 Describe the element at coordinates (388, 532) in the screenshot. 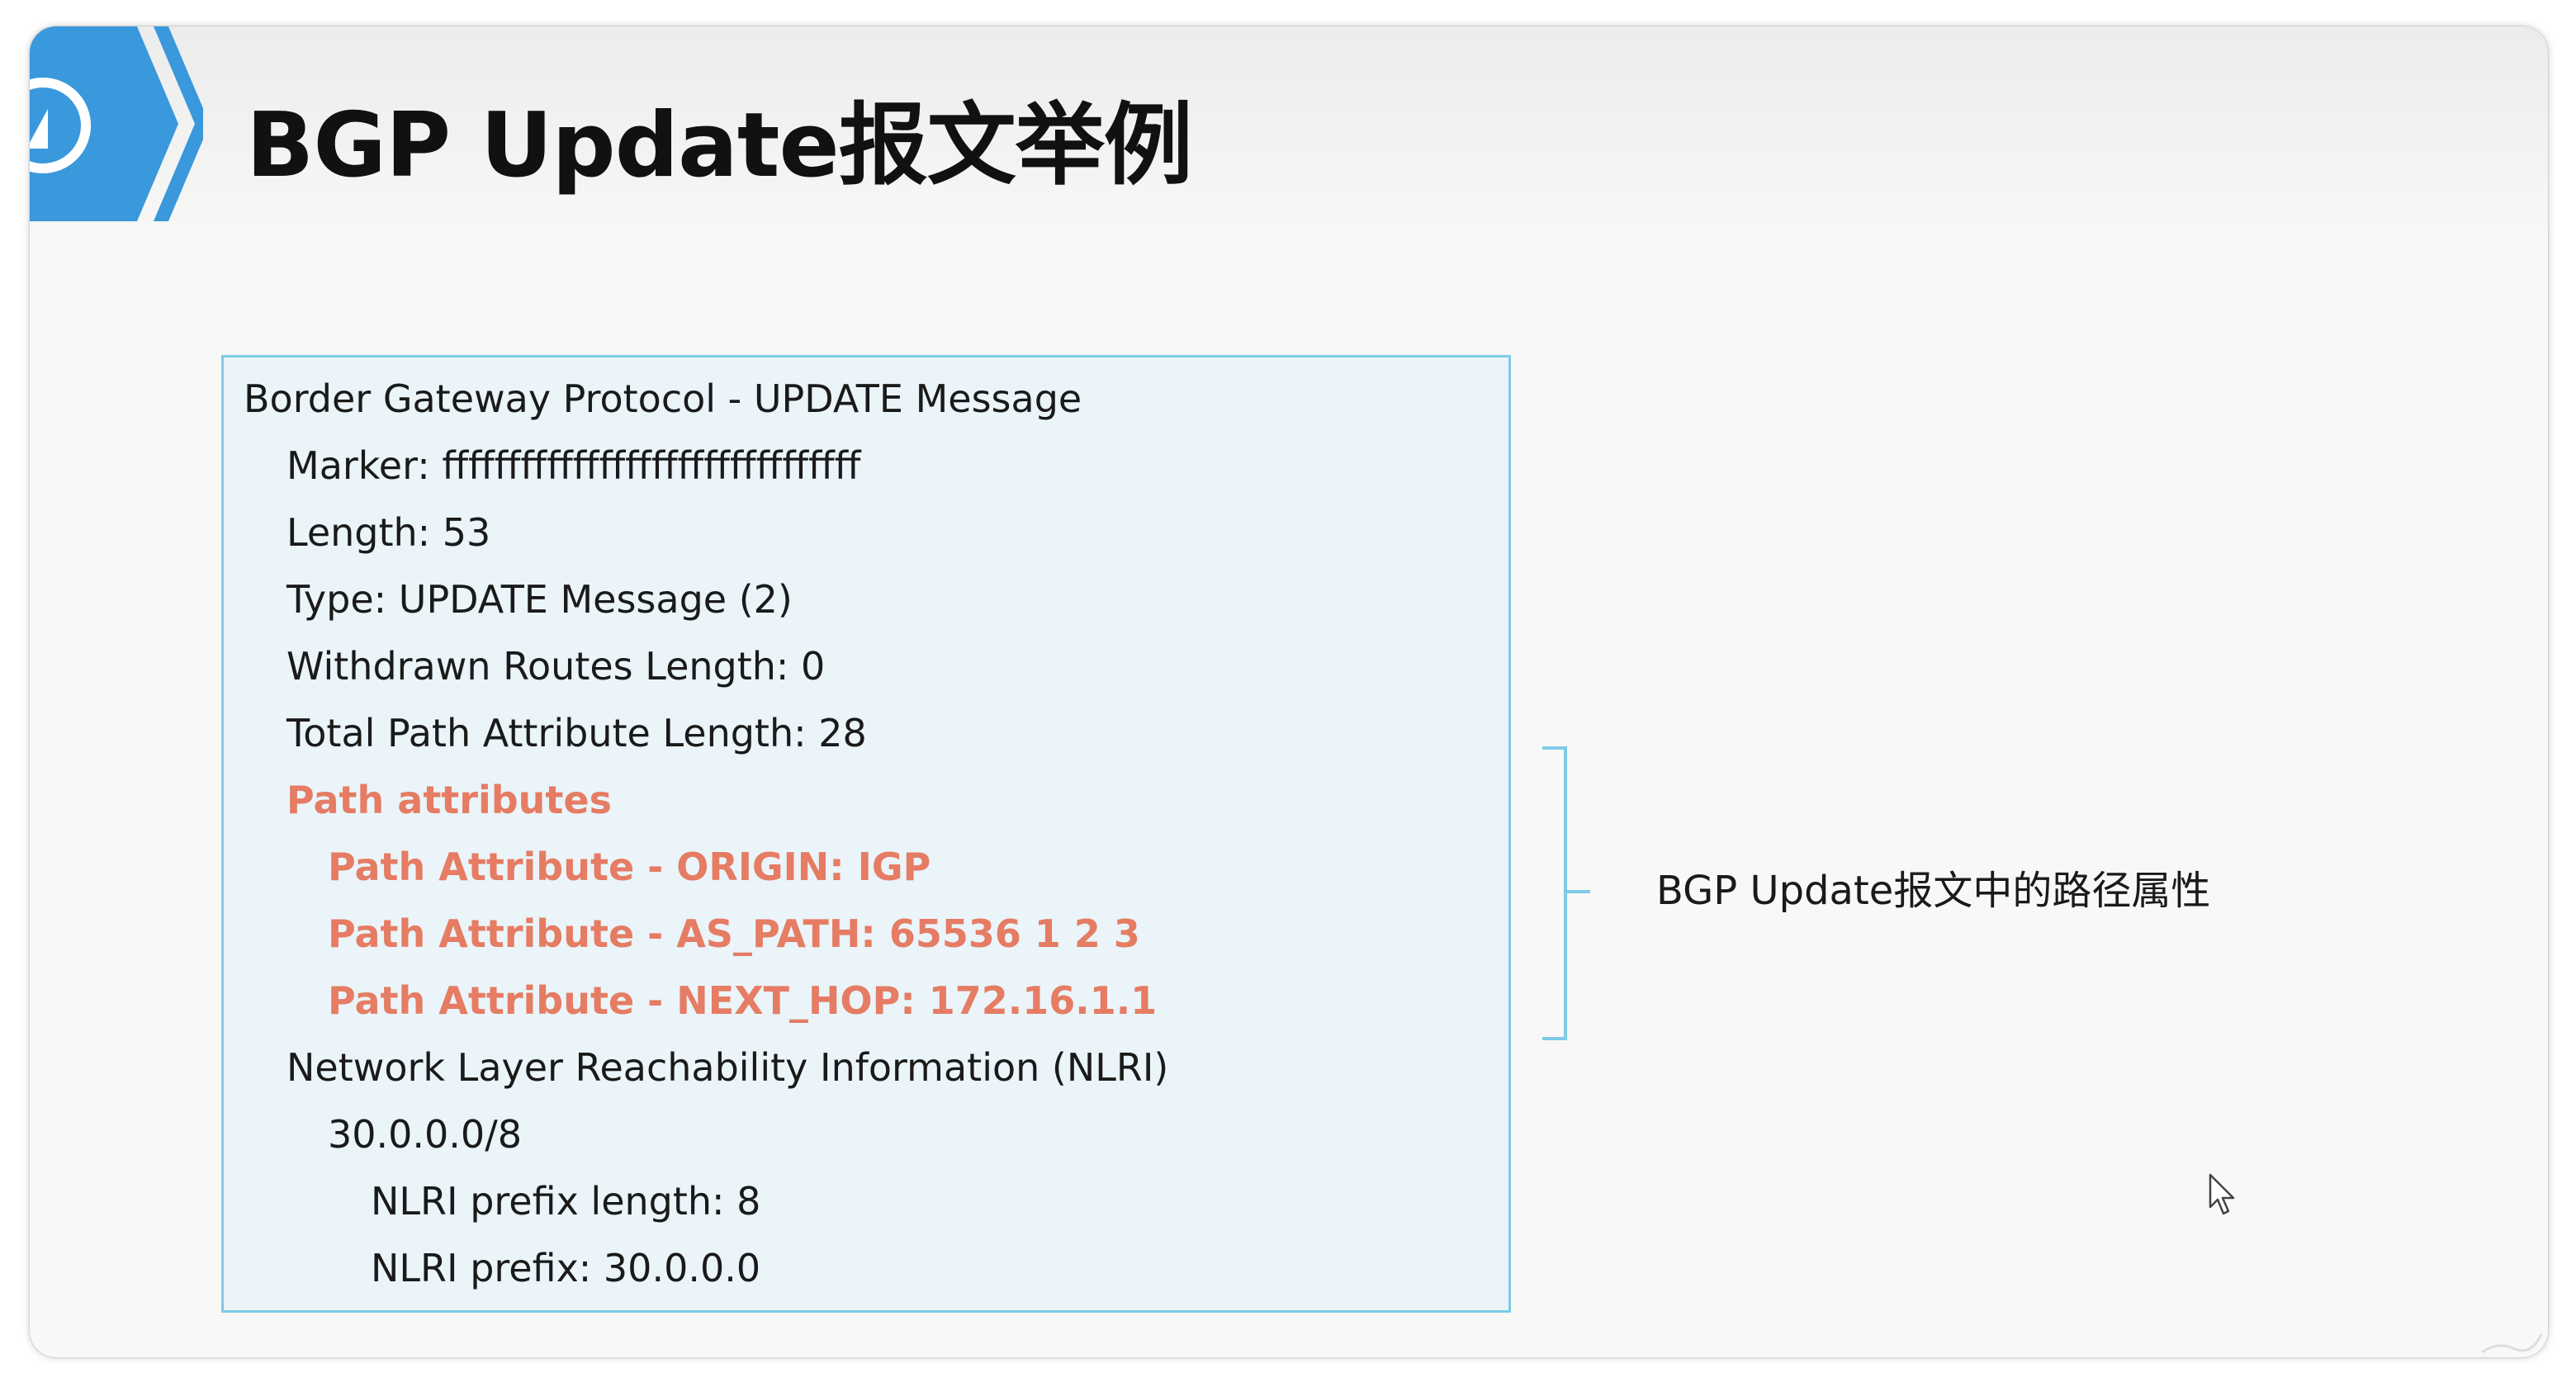

I see `packet-line-length: Length: 53` at that location.